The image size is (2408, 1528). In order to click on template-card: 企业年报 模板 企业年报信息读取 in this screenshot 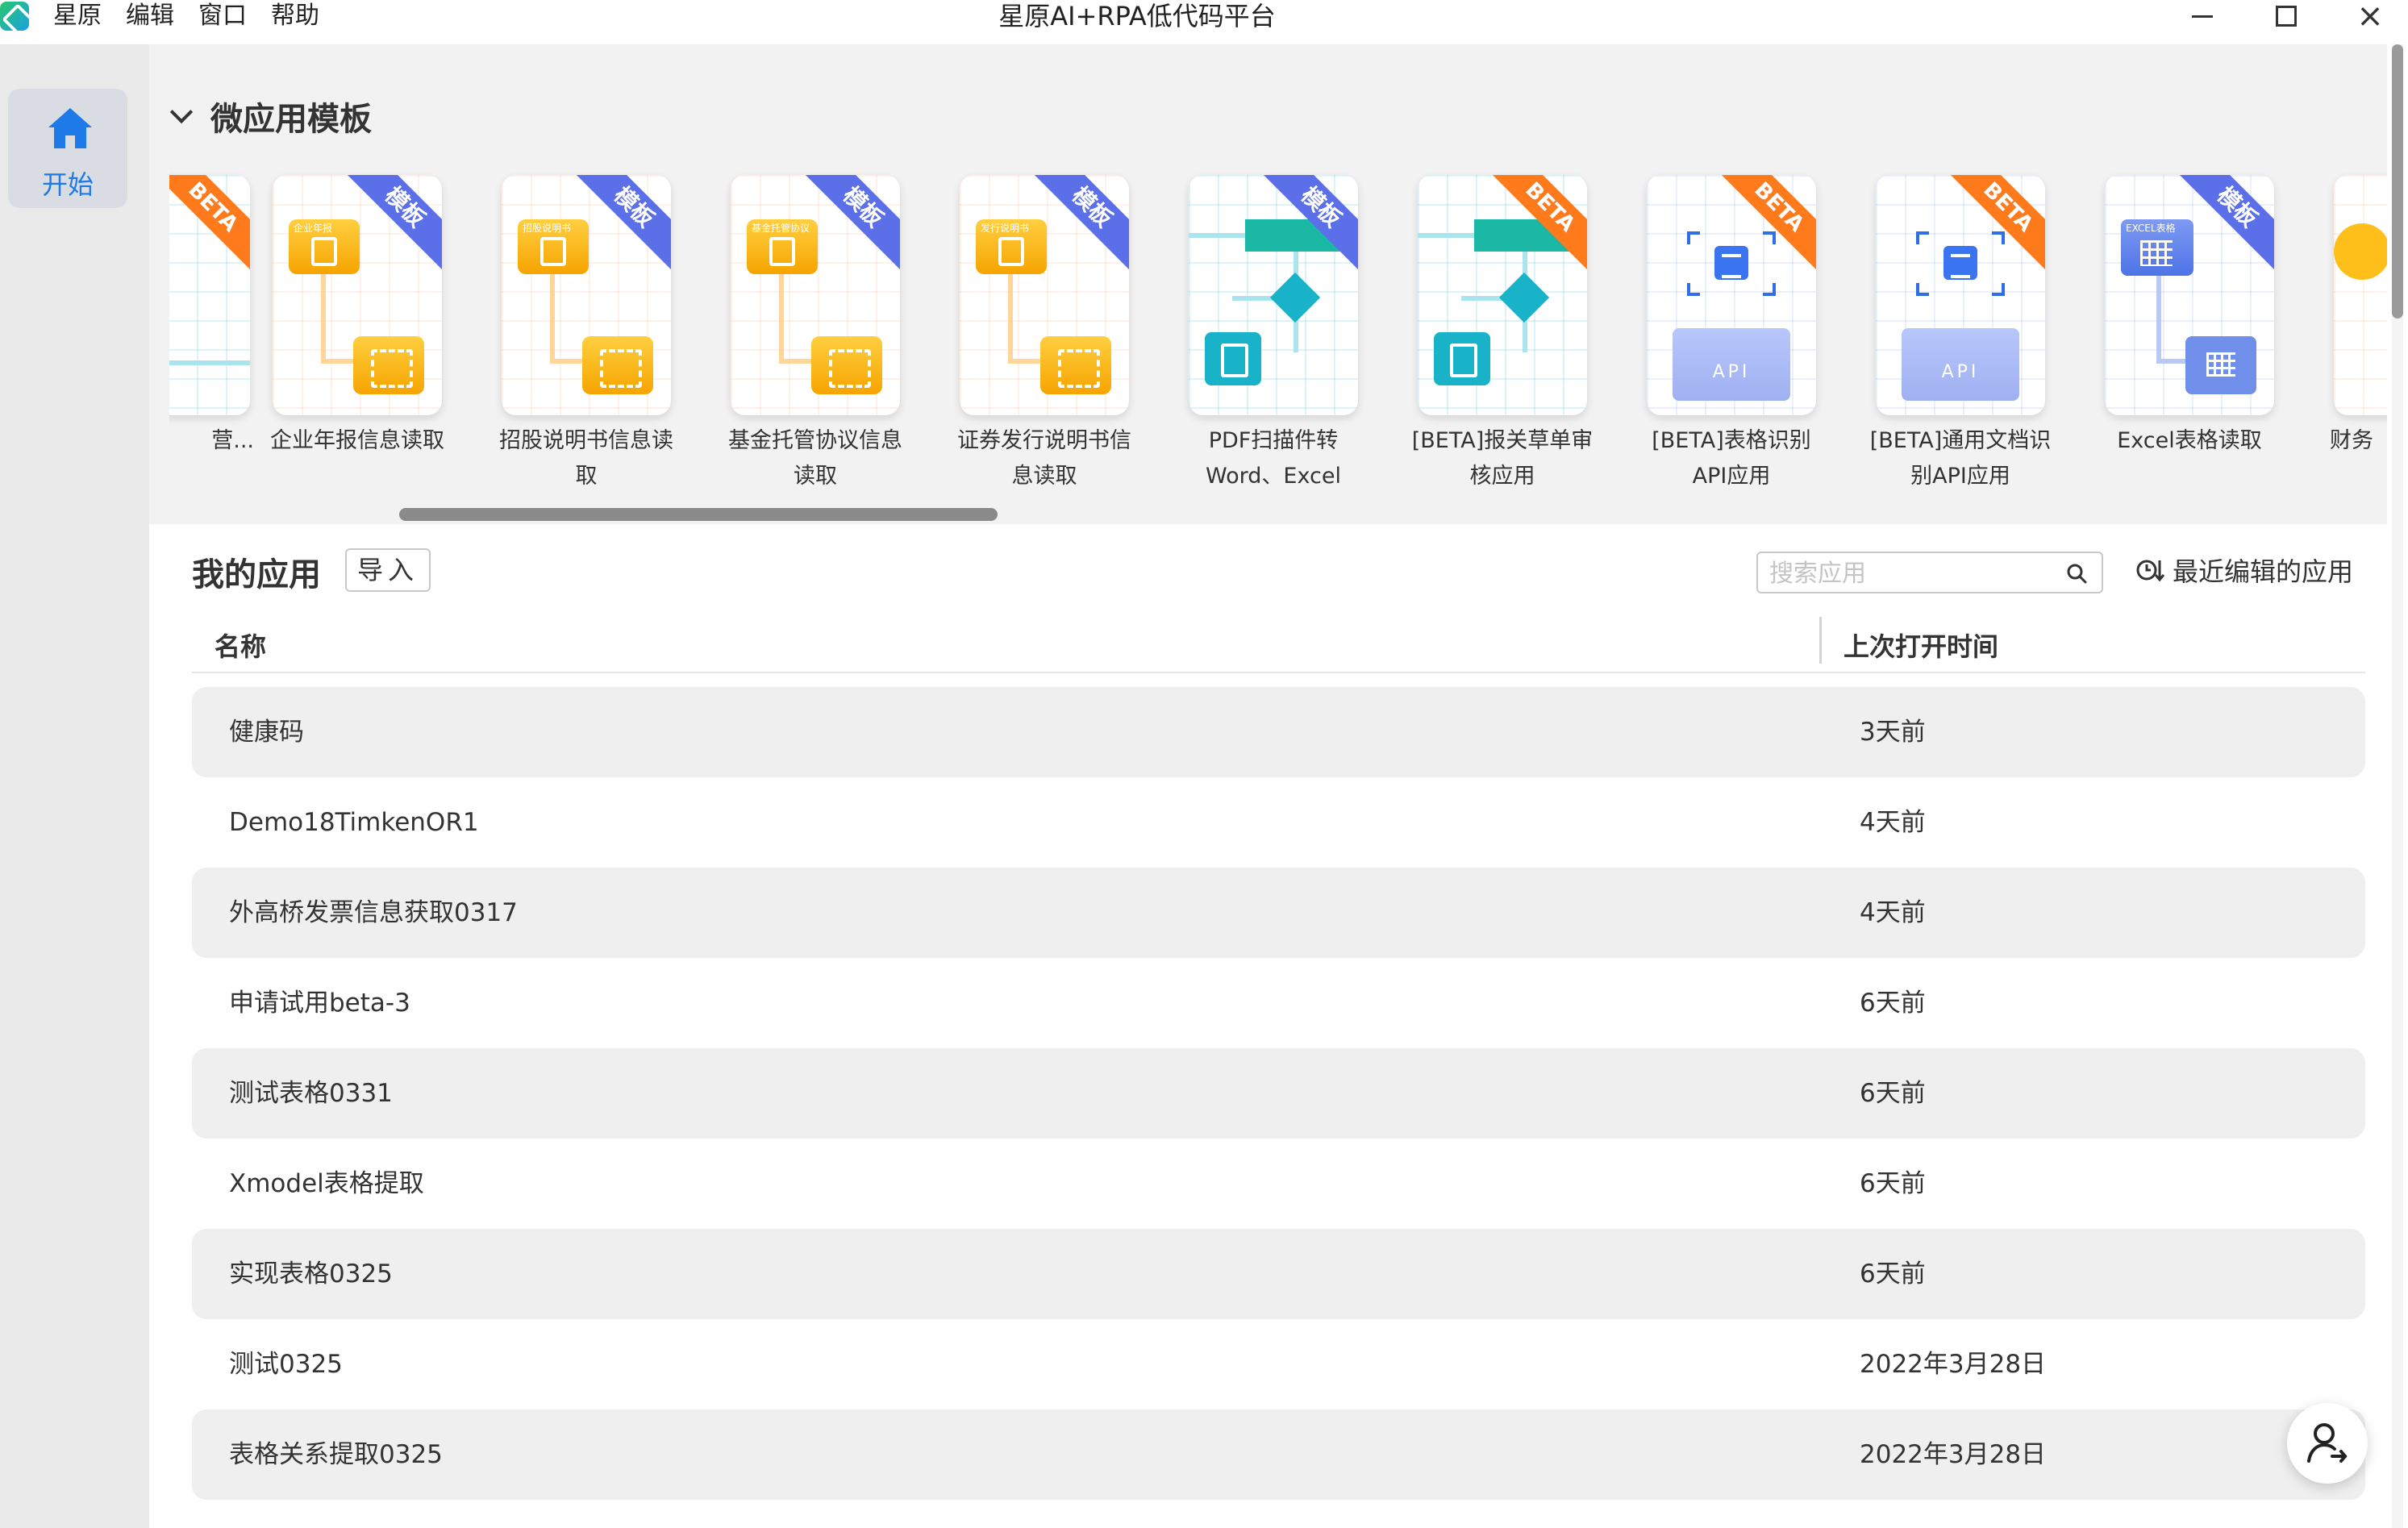, I will do `click(357, 317)`.